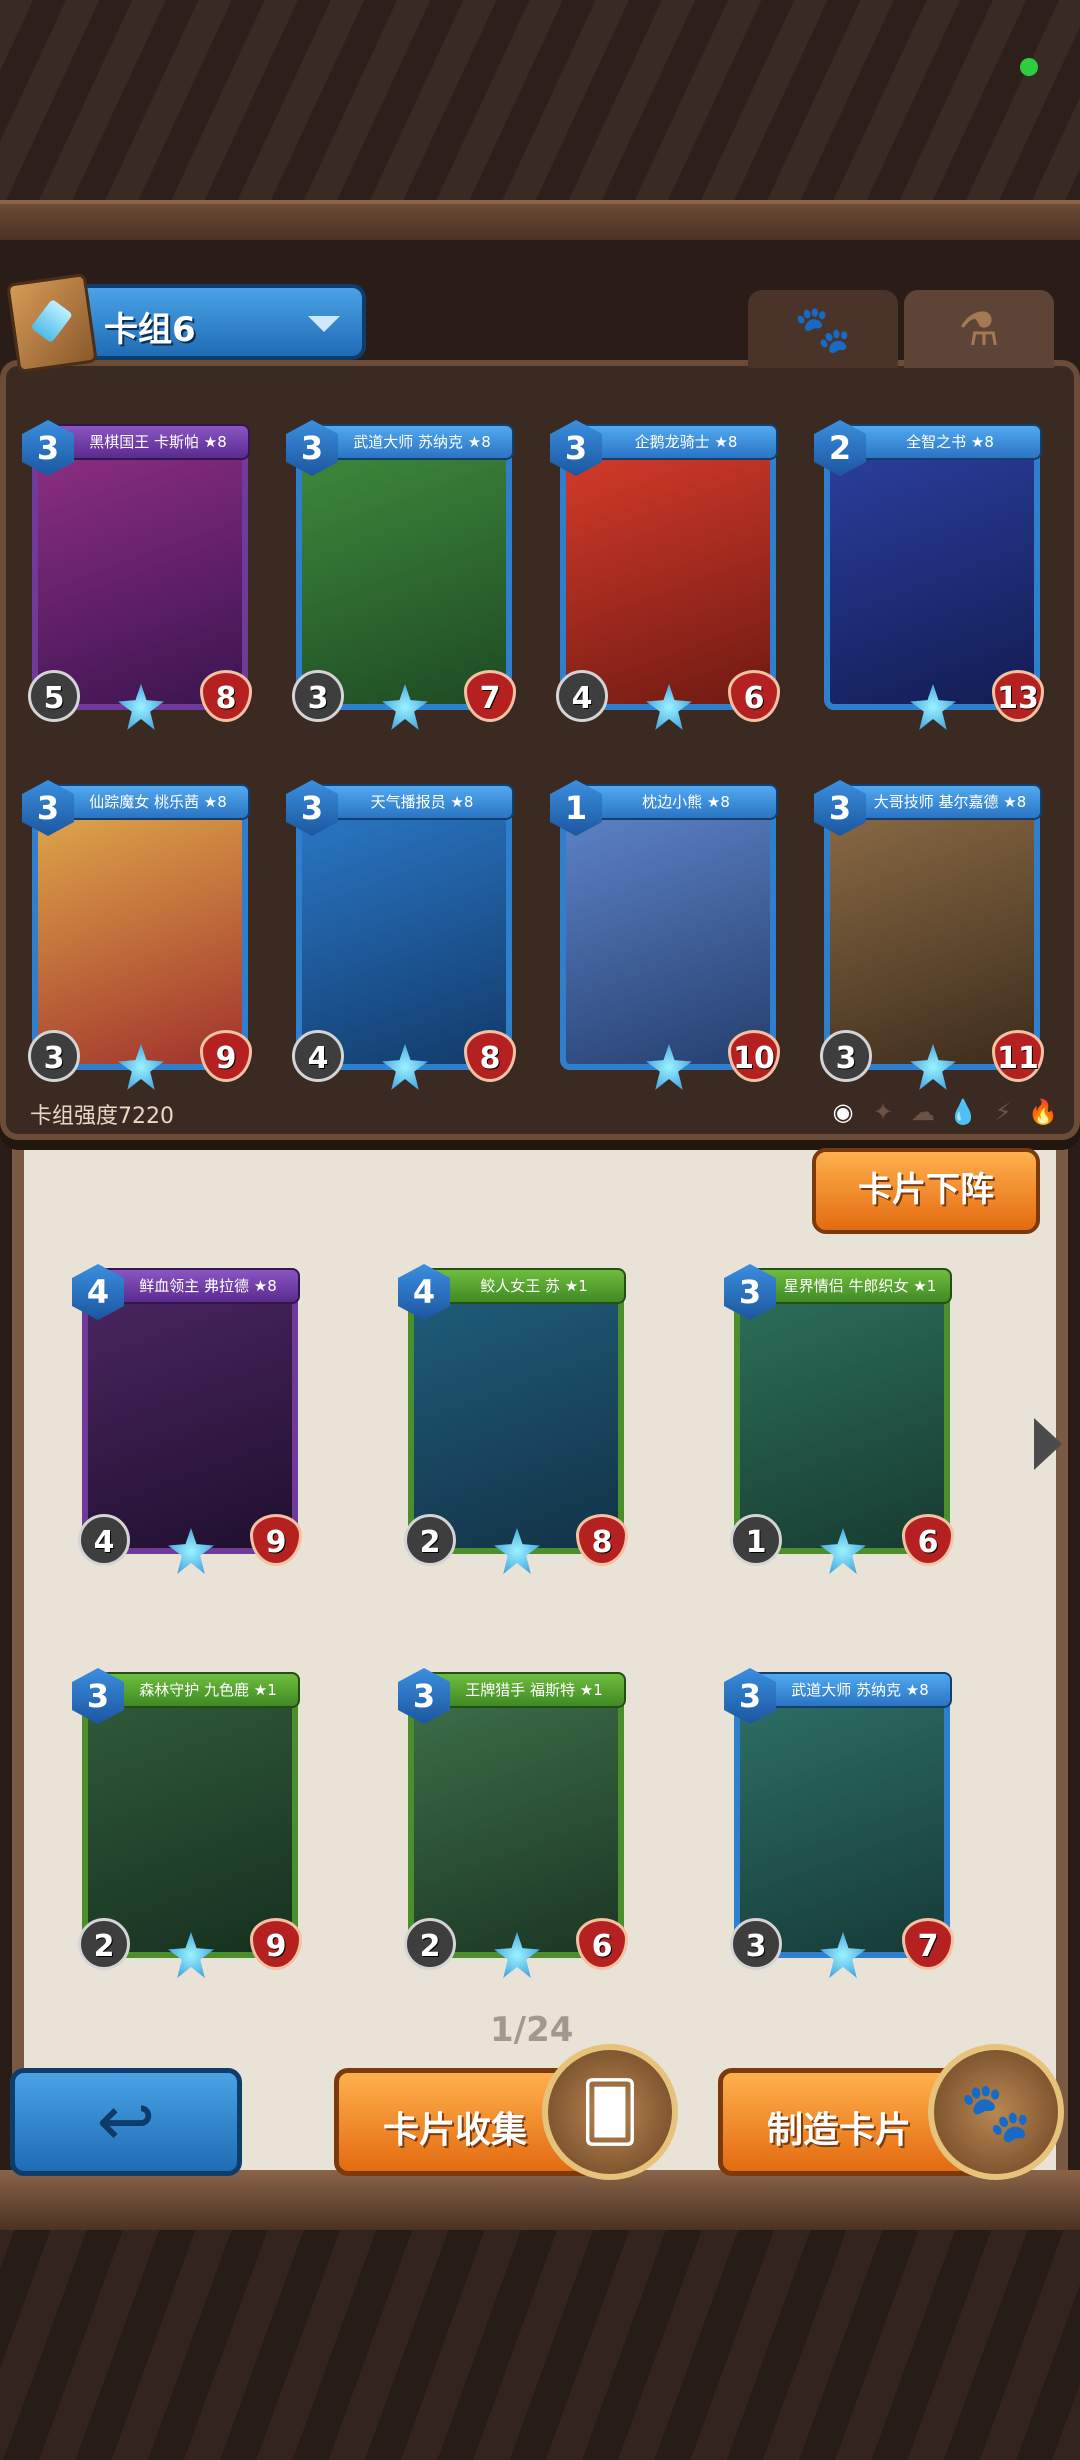 This screenshot has height=2460, width=1080. What do you see at coordinates (1003, 1112) in the screenshot?
I see `filter-lightning-icon: ⚡` at bounding box center [1003, 1112].